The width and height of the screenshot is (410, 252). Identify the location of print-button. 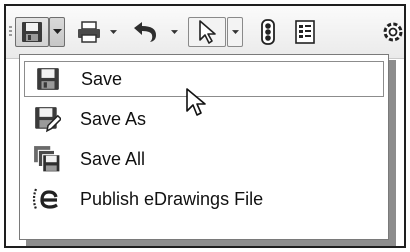
(89, 32).